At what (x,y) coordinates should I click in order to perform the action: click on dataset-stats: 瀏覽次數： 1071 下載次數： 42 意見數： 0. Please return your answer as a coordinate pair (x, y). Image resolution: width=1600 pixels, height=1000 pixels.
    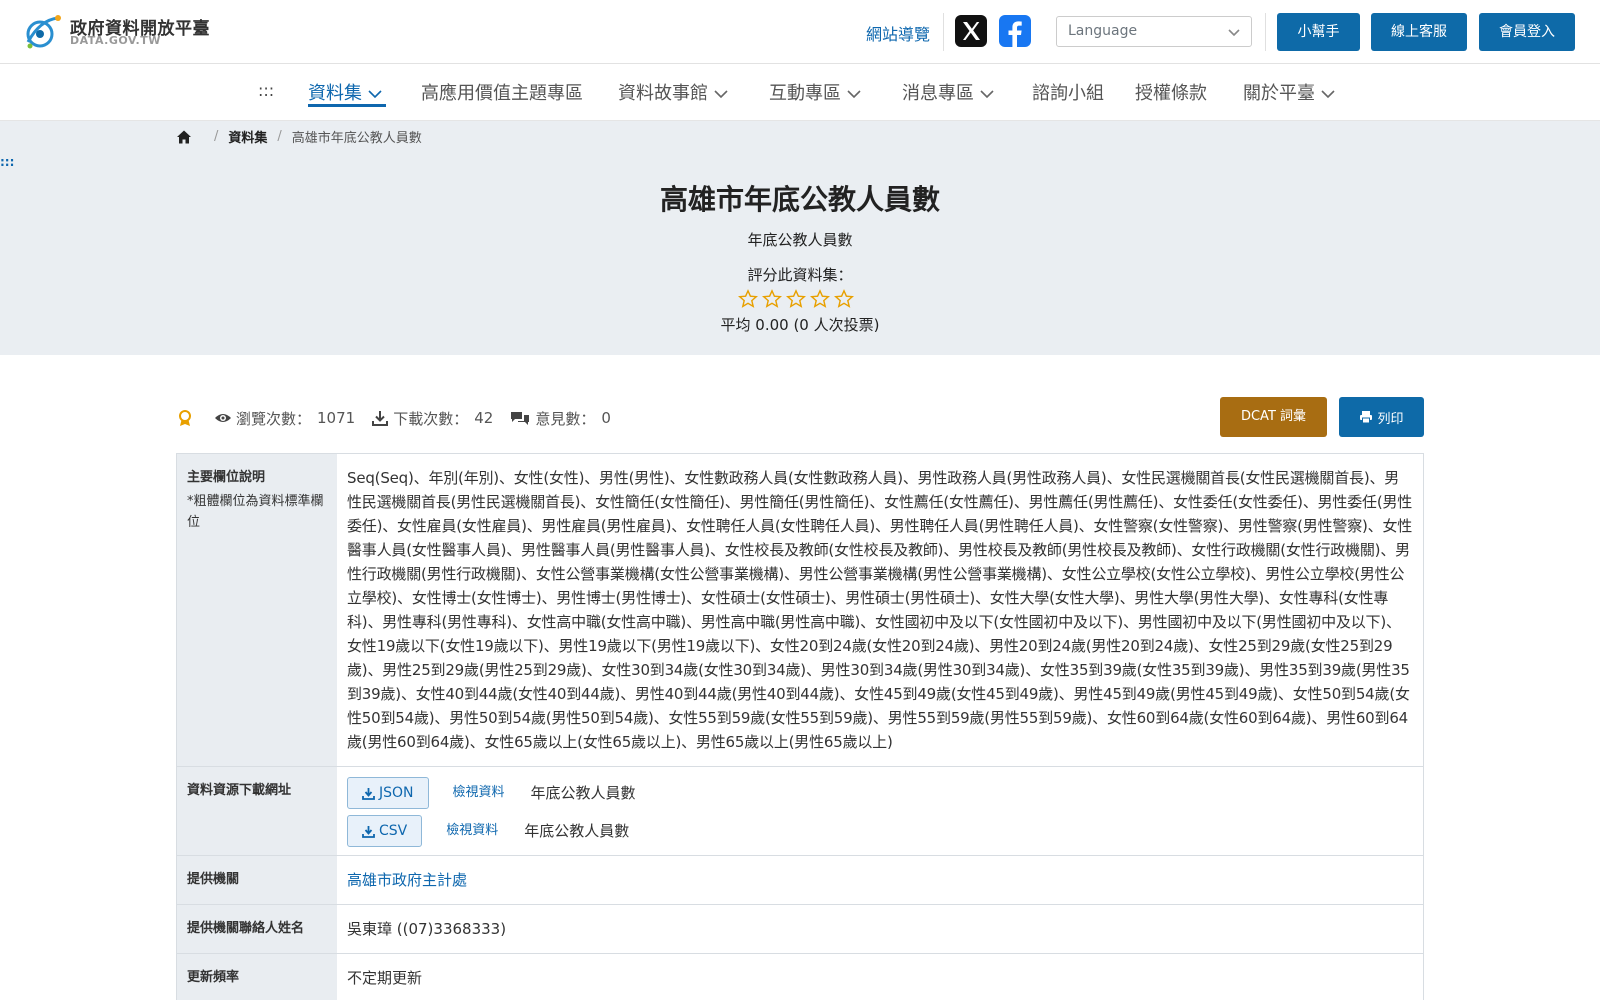
    Looking at the image, I should click on (401, 418).